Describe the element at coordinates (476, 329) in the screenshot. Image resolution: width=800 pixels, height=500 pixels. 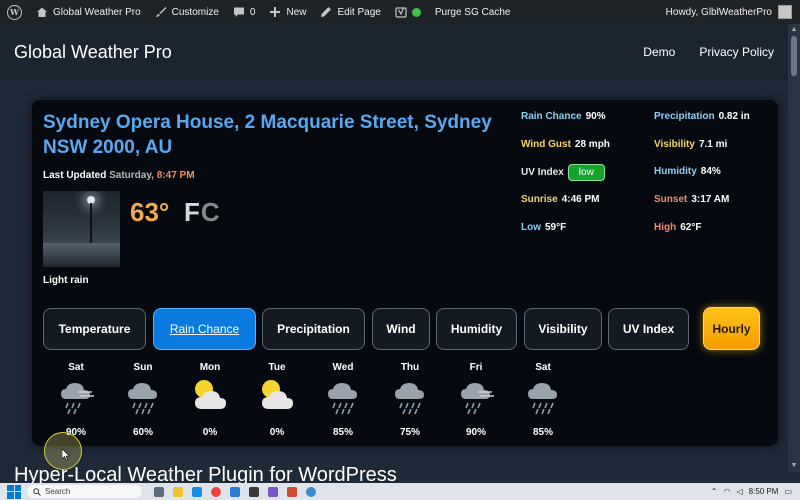
I see `tab-humidity: Humidity` at that location.